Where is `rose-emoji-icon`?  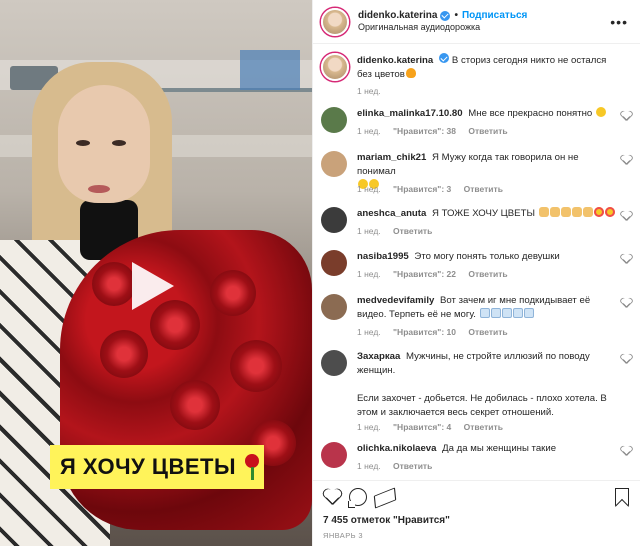 rose-emoji-icon is located at coordinates (252, 467).